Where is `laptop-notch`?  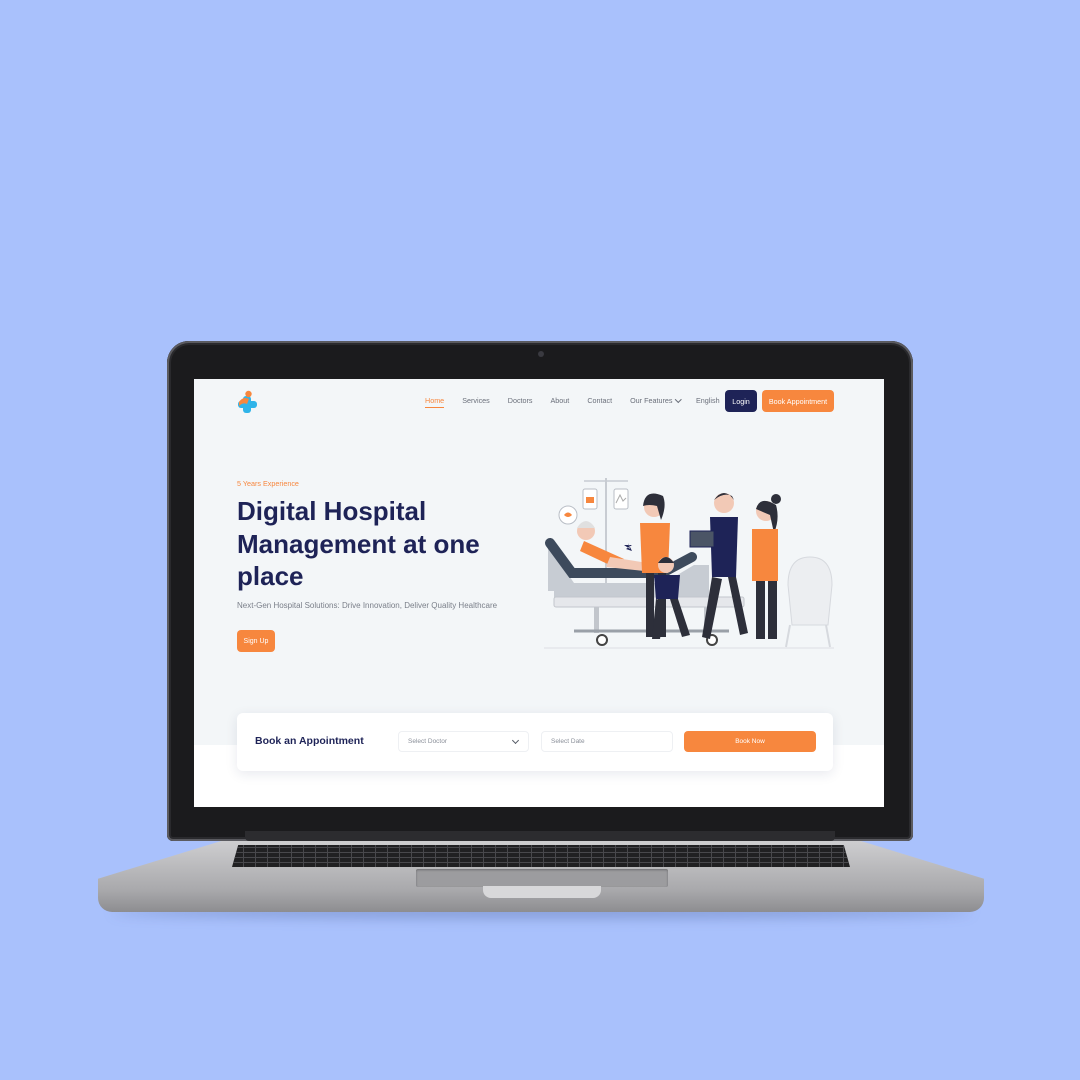 laptop-notch is located at coordinates (542, 892).